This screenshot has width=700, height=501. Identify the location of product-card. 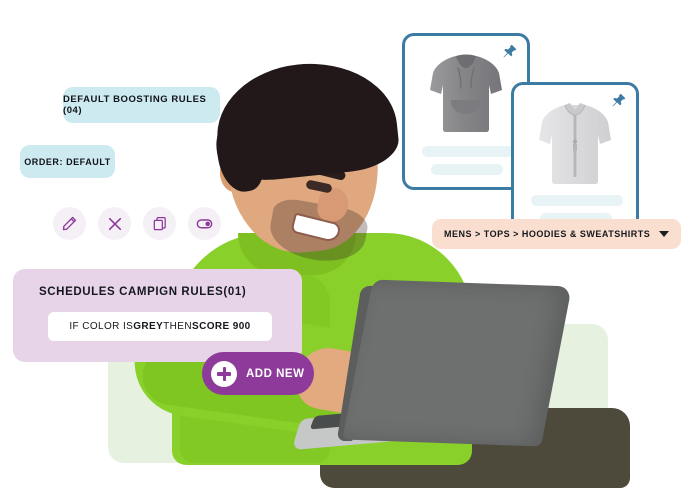
(575, 160).